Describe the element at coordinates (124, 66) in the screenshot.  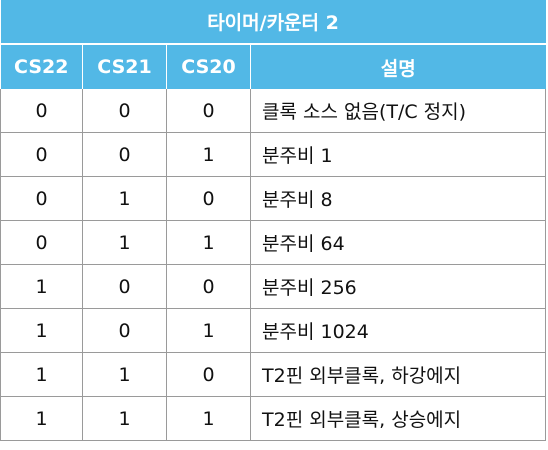
I see `column-header-cs21: CS21` at that location.